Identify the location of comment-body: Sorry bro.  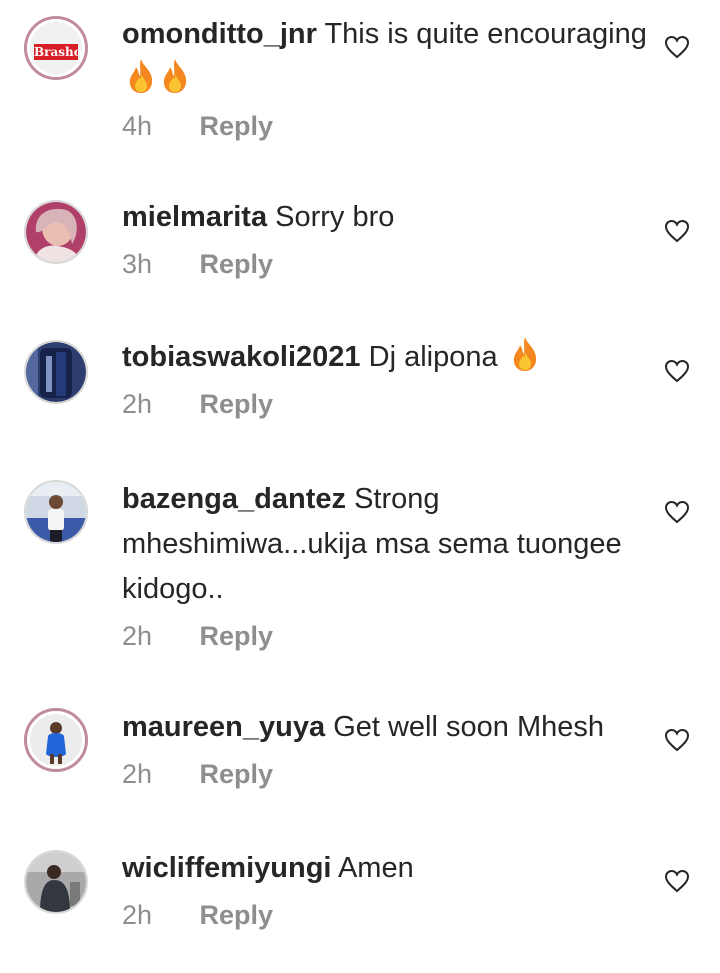
(335, 217).